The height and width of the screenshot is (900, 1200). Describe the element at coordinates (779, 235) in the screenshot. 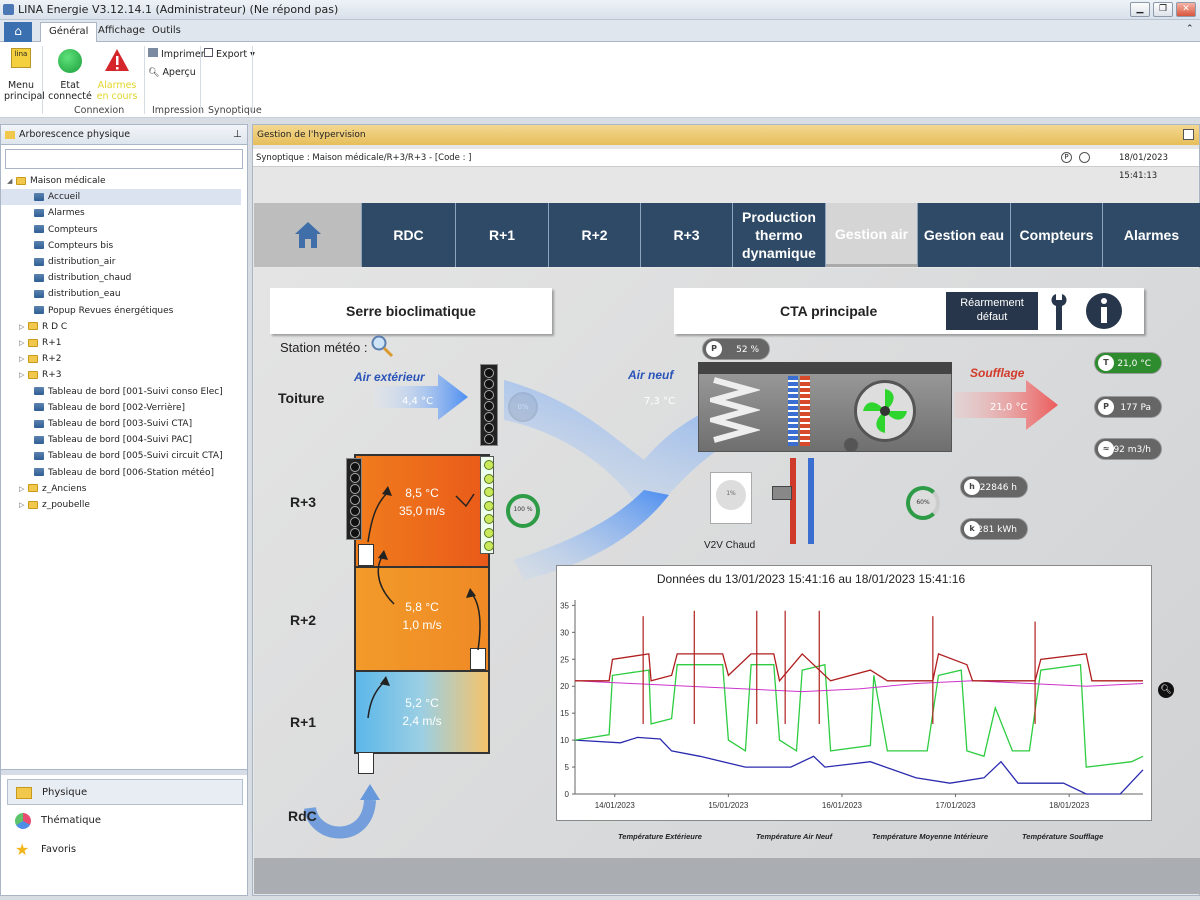

I see `nav-tab-production: Production thermo dynamique` at that location.